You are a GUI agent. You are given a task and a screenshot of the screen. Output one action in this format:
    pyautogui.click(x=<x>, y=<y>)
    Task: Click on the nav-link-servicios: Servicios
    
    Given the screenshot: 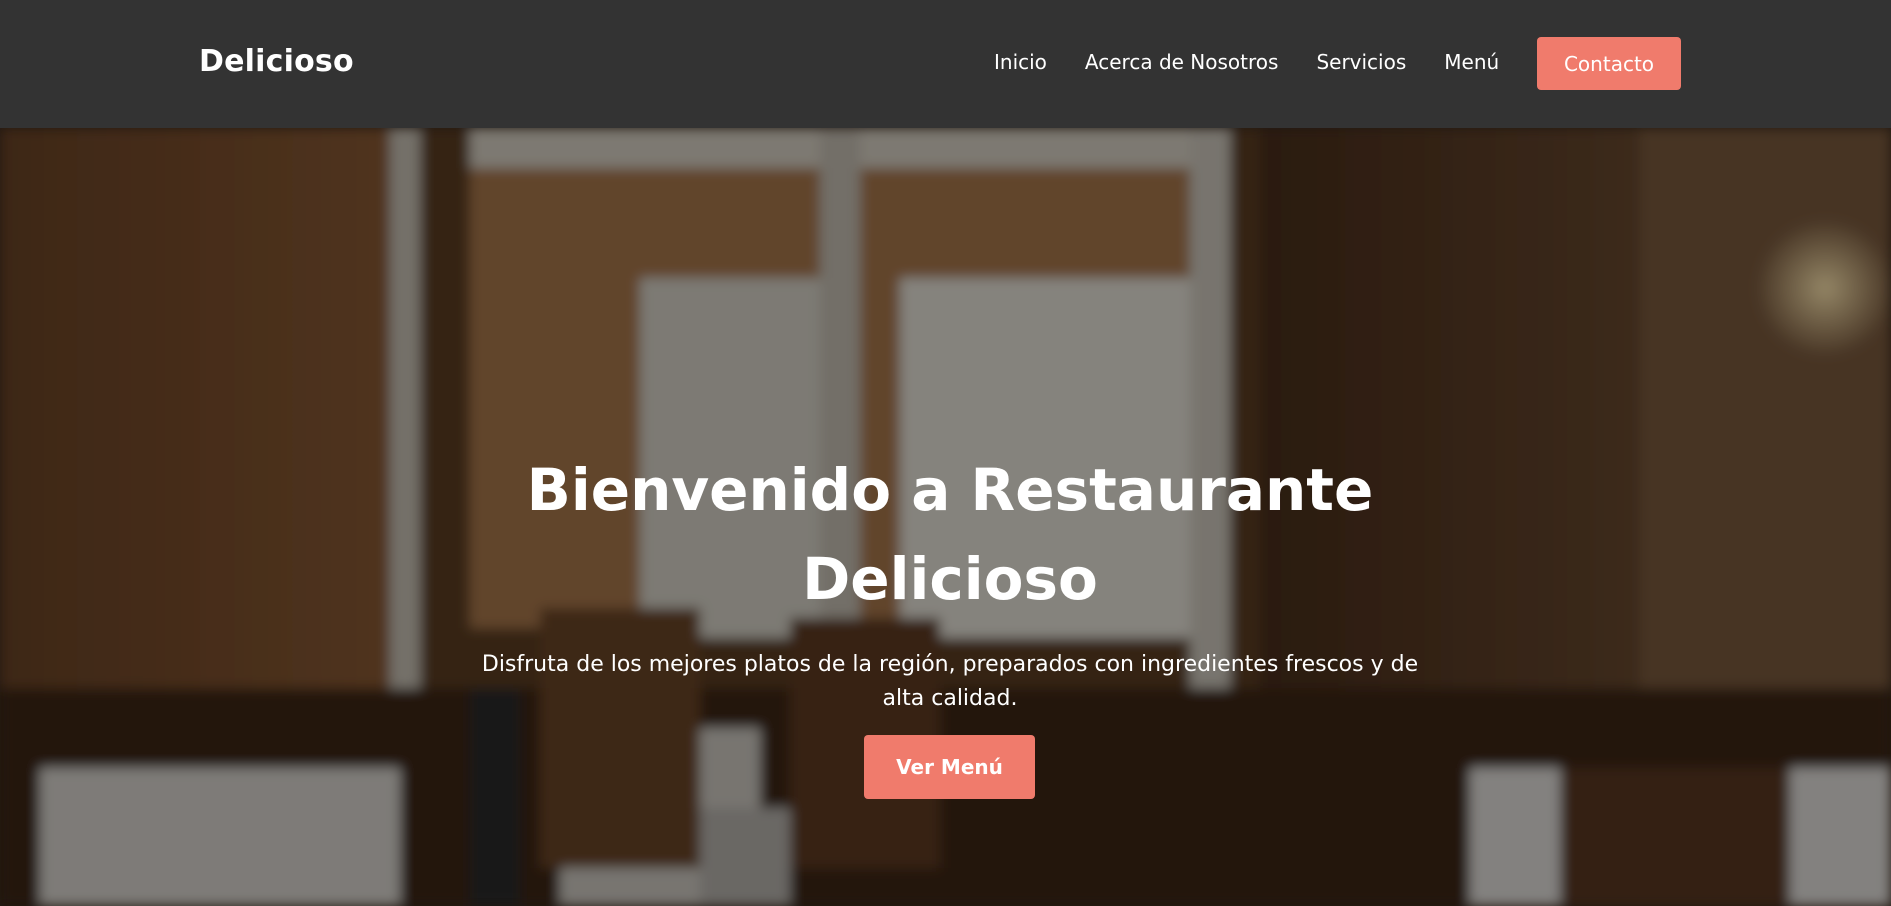 What is the action you would take?
    pyautogui.click(x=1361, y=62)
    